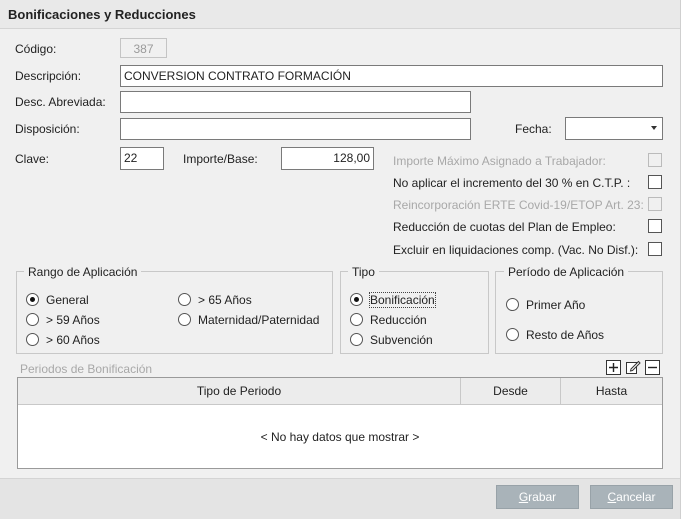 Image resolution: width=685 pixels, height=520 pixels. Describe the element at coordinates (258, 320) in the screenshot. I see `radio-label-maternidad-paternidad: Maternidad/Paternidad` at that location.